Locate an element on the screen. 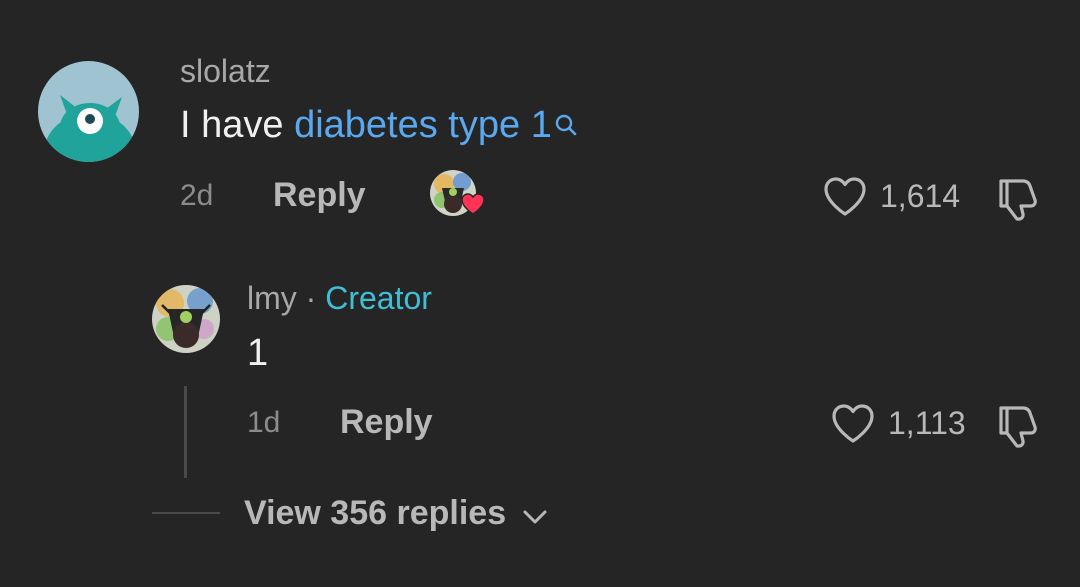 This screenshot has height=587, width=1080. view-replies-button: View 356 replies is located at coordinates (396, 514).